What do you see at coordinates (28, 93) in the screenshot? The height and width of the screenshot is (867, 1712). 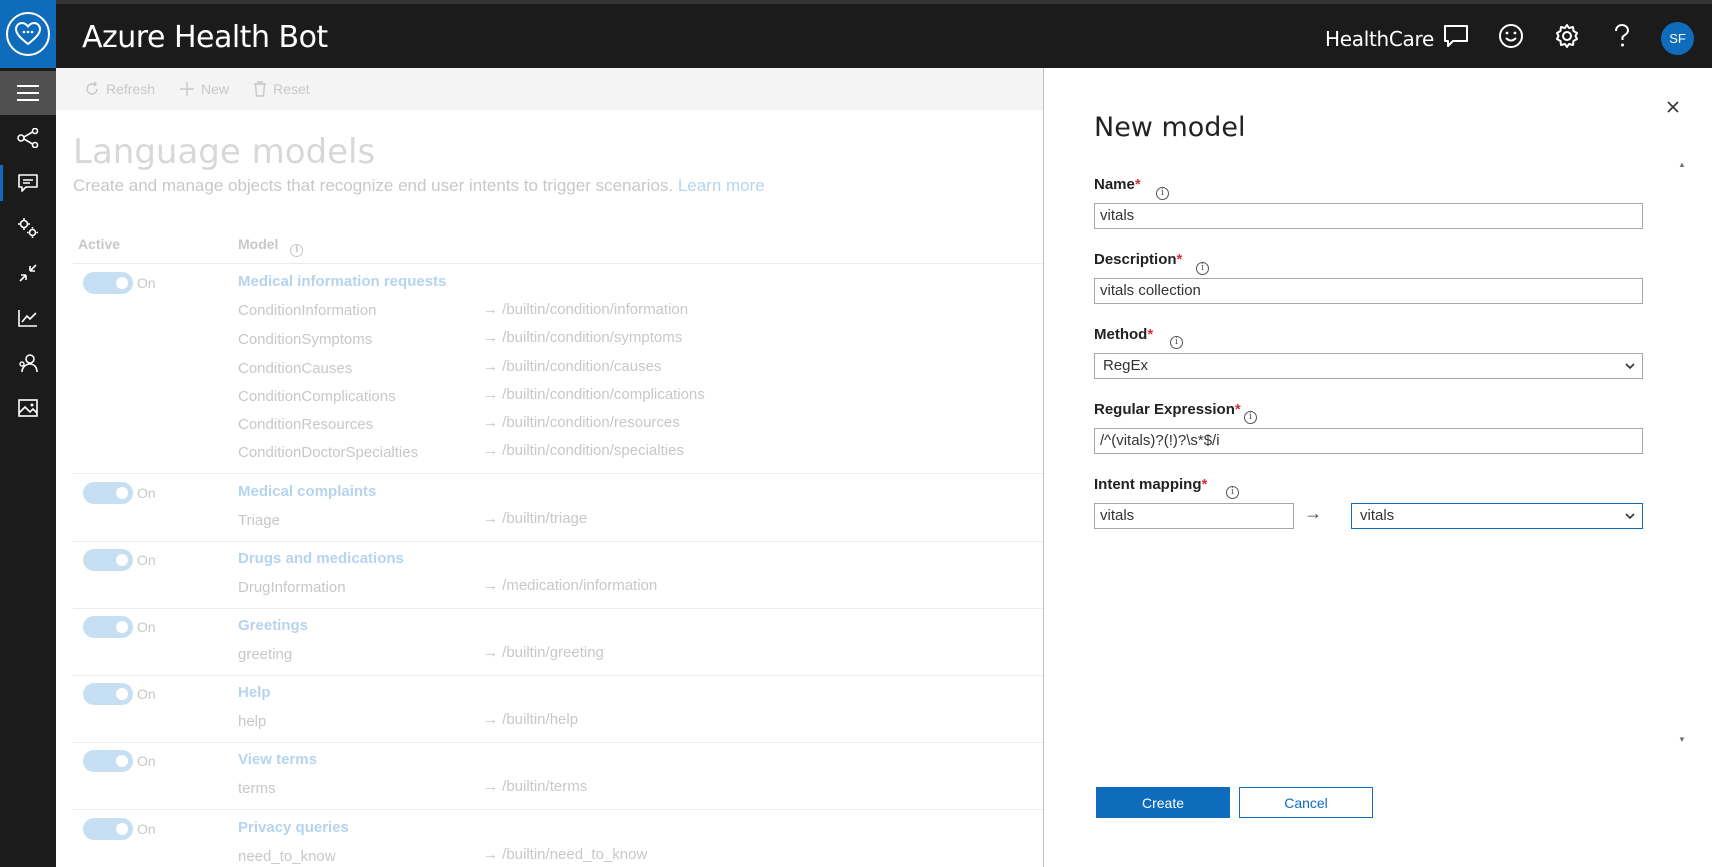 I see `hamburger-menu-icon` at bounding box center [28, 93].